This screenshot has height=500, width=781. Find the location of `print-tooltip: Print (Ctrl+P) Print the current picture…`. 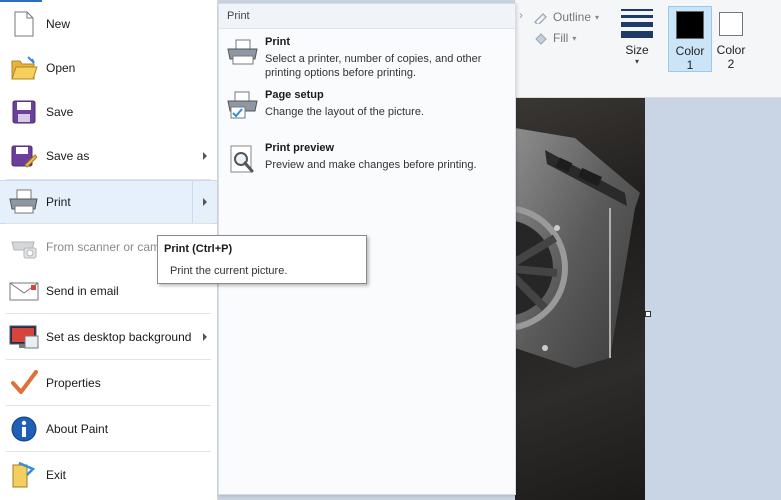

print-tooltip: Print (Ctrl+P) Print the current picture… is located at coordinates (262, 259).